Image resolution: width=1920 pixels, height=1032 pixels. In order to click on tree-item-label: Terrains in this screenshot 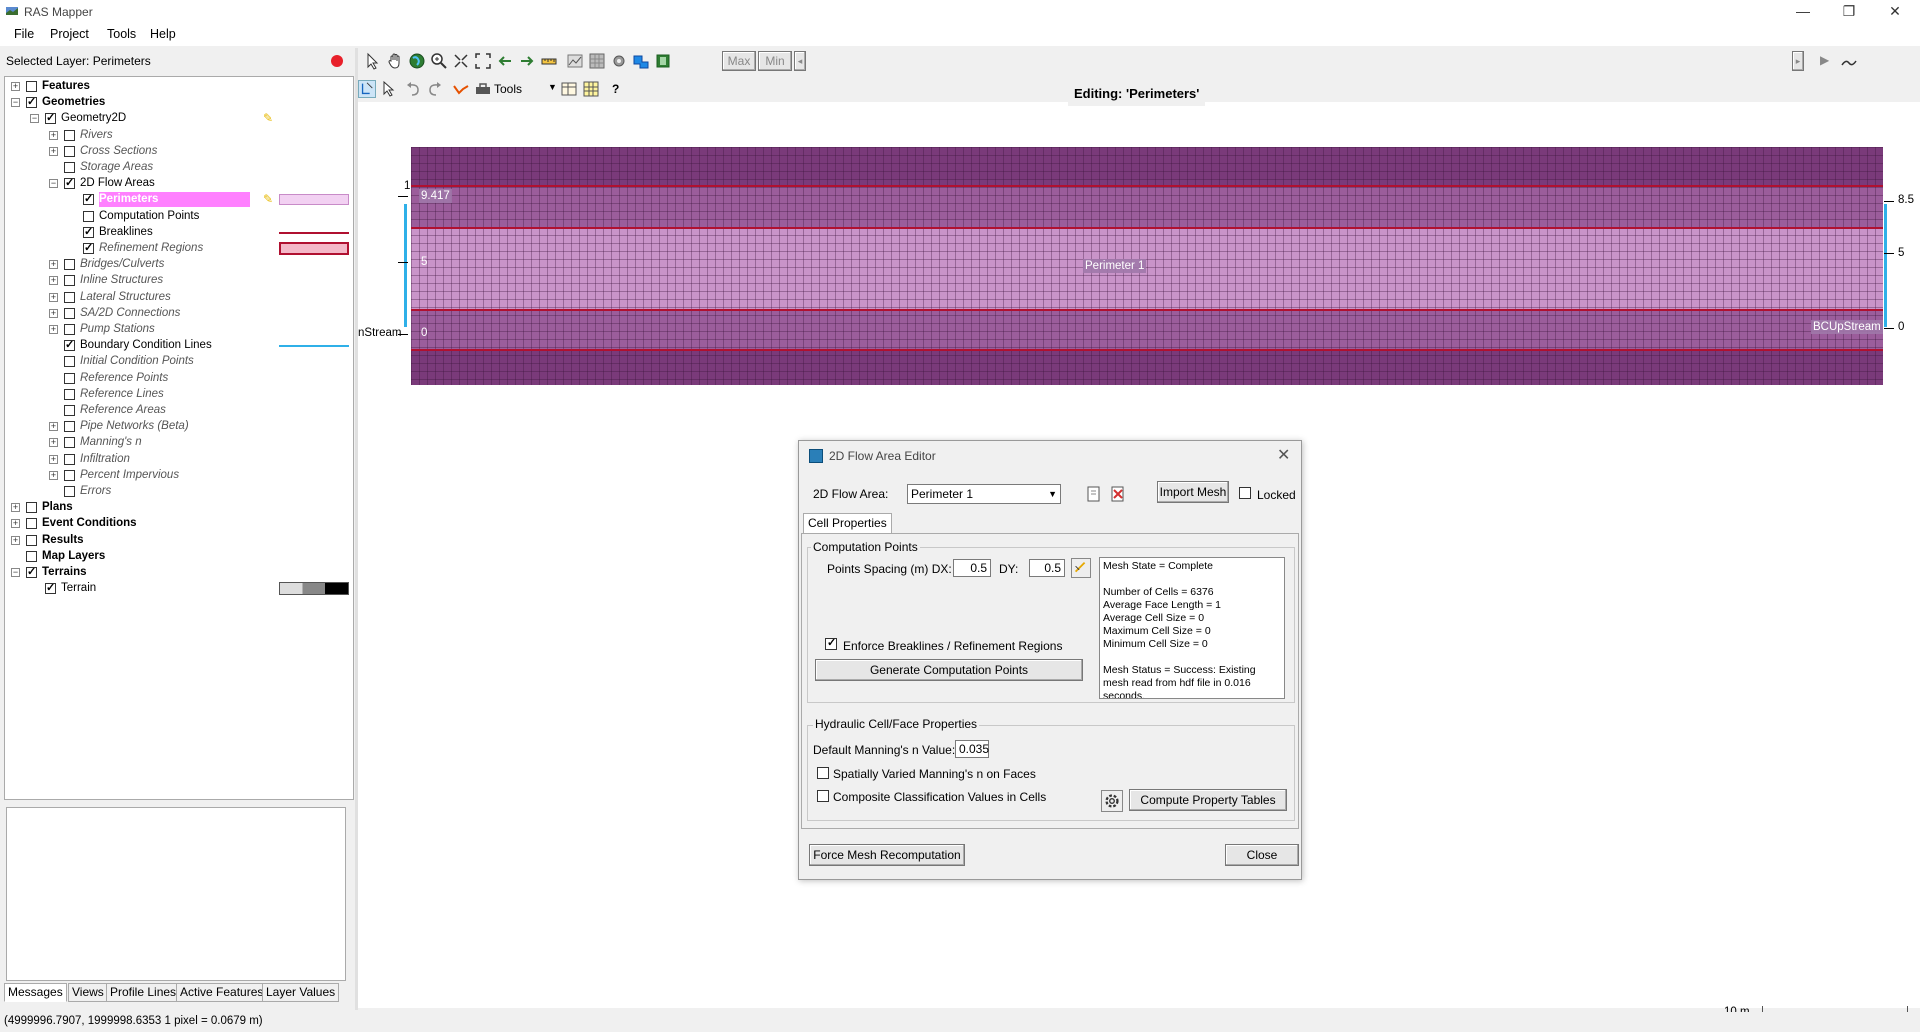, I will do `click(64, 572)`.